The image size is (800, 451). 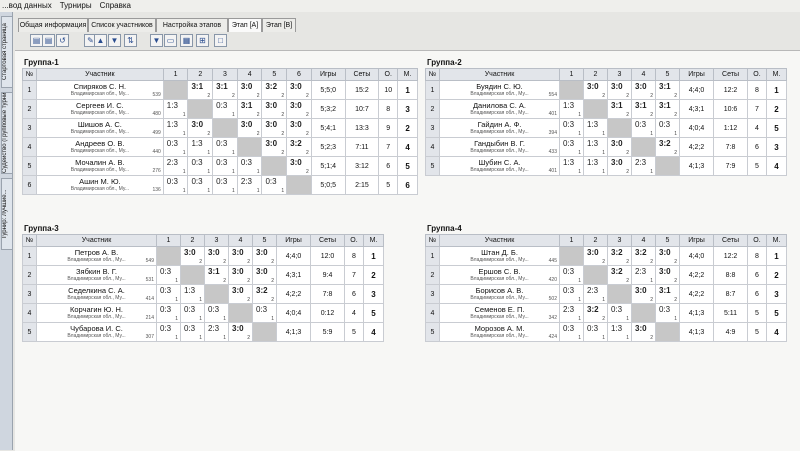 I want to click on column-header-opponent: 6, so click(x=299, y=74).